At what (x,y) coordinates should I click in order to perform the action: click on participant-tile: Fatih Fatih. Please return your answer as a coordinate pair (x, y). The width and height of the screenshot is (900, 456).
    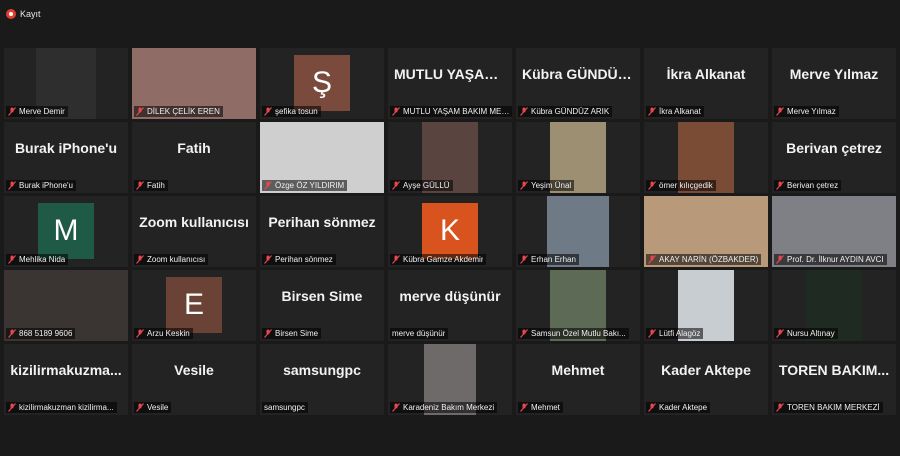
    Looking at the image, I should click on (194, 157).